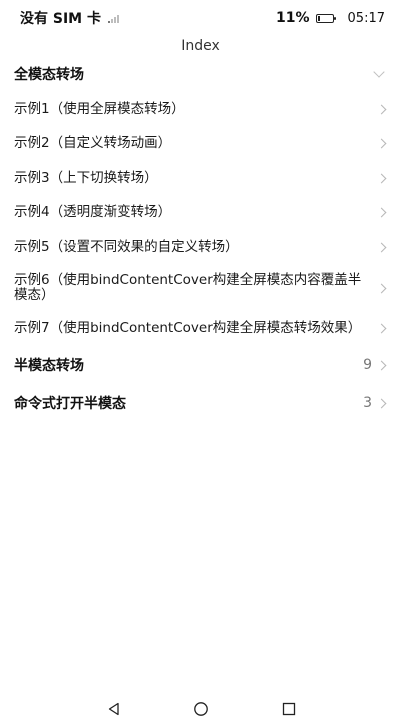 Image resolution: width=401 pixels, height=724 pixels. What do you see at coordinates (49, 75) in the screenshot?
I see `section-label: 全模态转场` at bounding box center [49, 75].